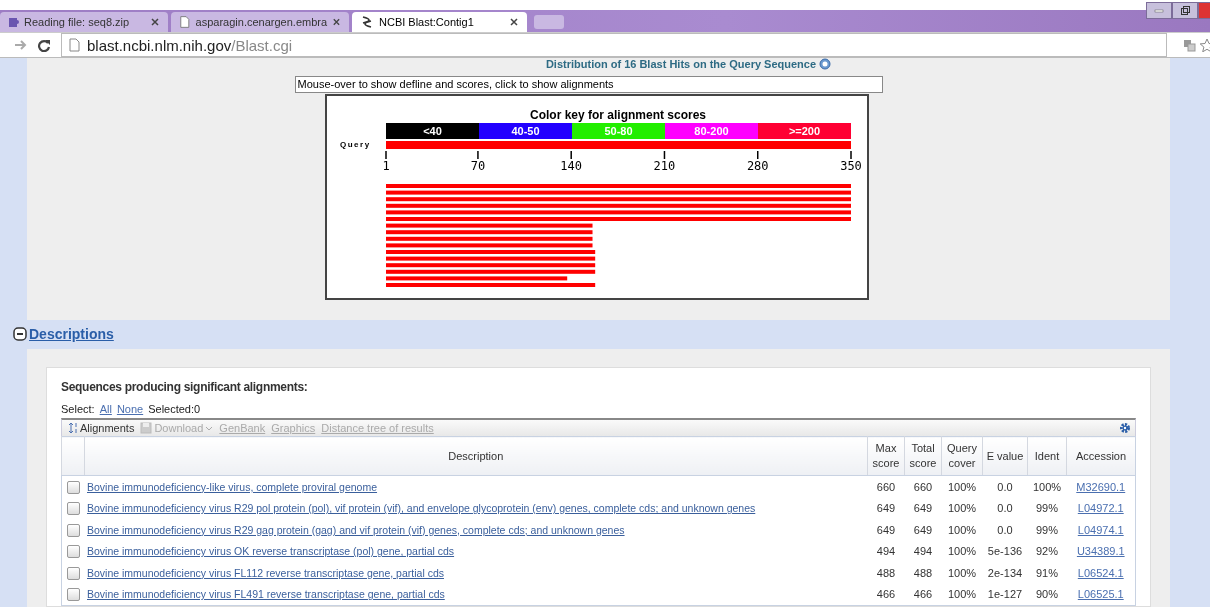  I want to click on table-cell: 1e-127, so click(1005, 594).